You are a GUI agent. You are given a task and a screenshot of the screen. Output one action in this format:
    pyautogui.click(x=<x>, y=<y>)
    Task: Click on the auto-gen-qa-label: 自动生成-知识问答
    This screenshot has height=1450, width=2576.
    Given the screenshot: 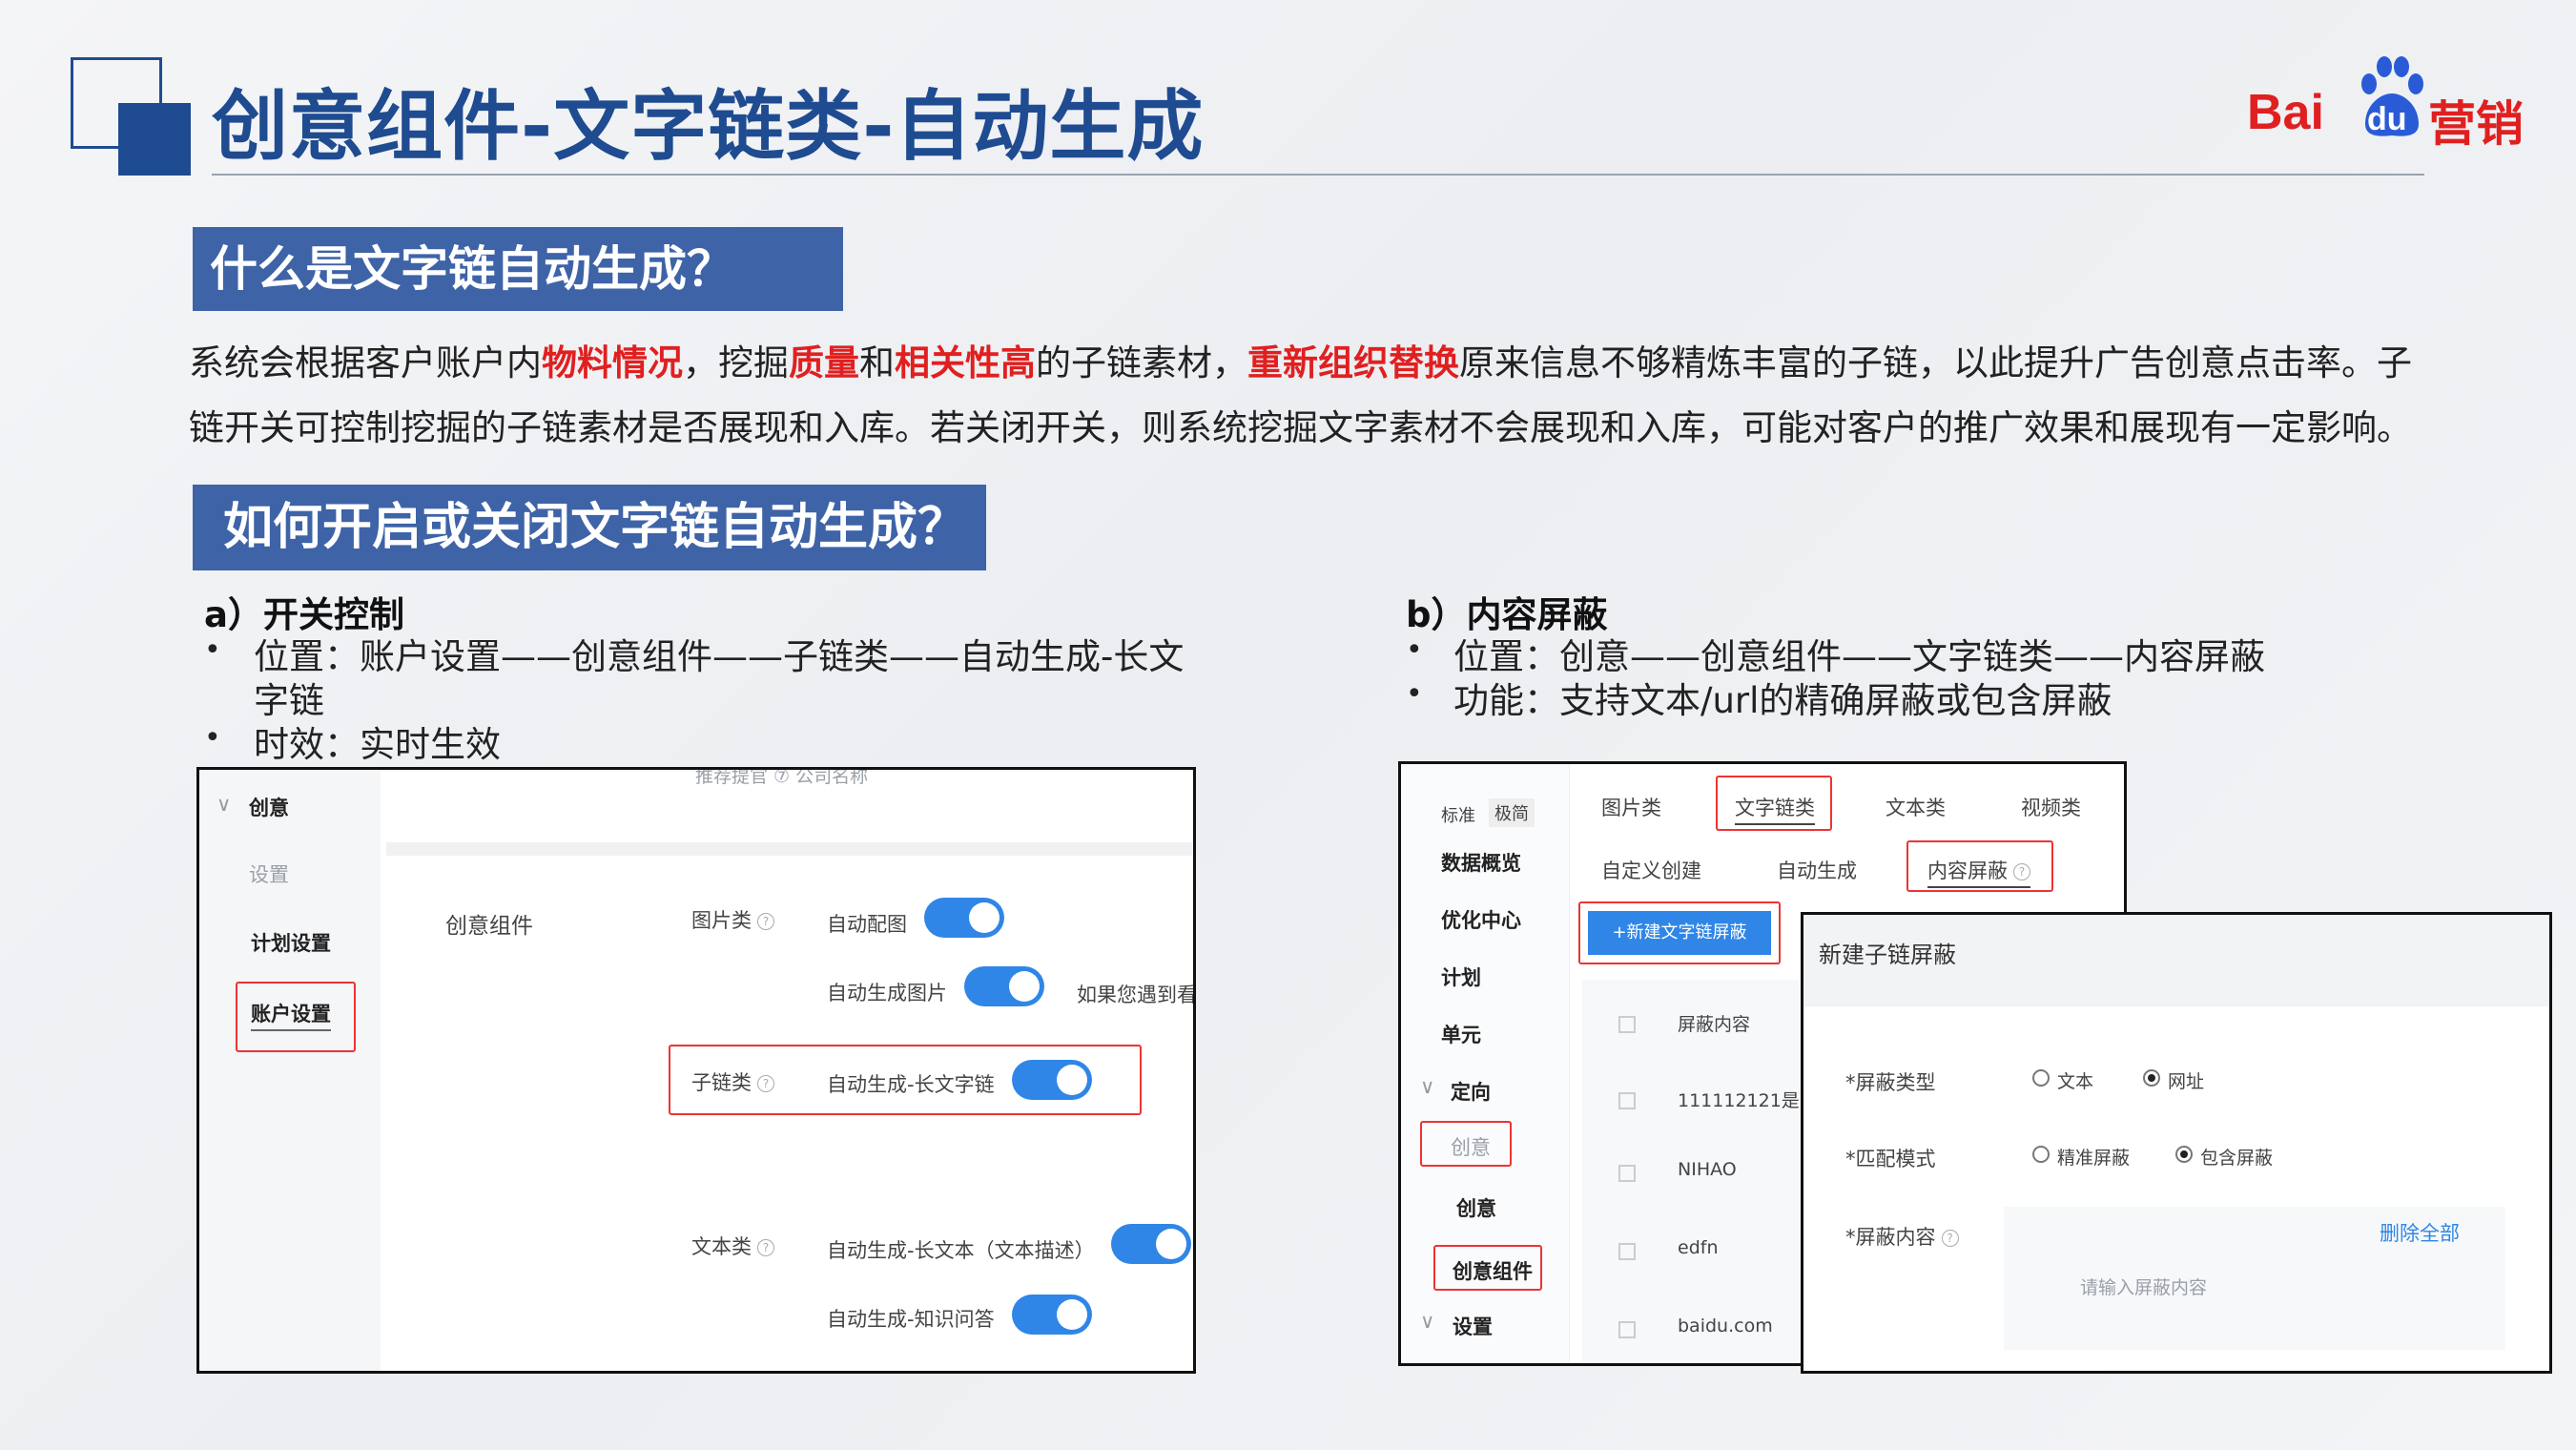 What is the action you would take?
    pyautogui.click(x=911, y=1319)
    